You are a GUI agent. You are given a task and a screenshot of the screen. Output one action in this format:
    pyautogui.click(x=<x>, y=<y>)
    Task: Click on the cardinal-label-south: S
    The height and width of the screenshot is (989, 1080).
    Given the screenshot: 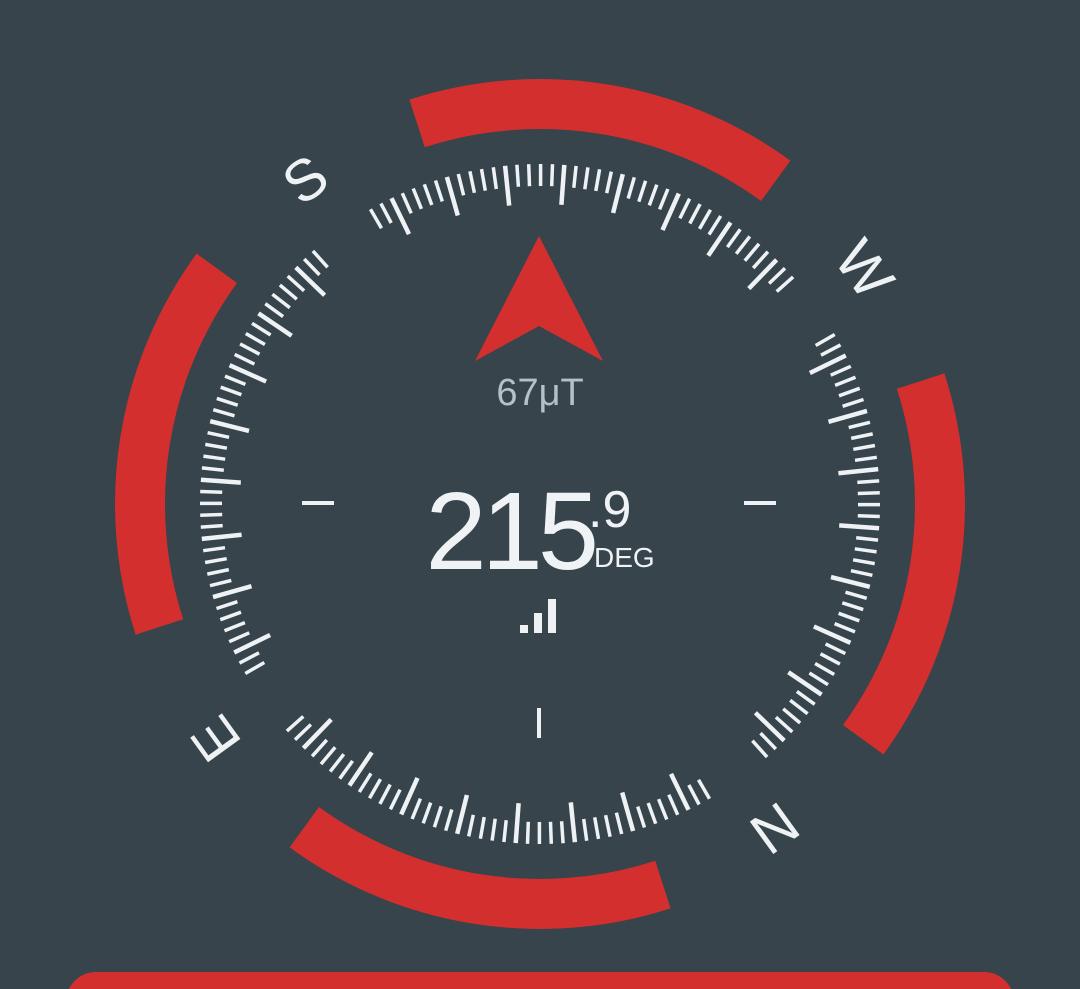 What is the action you would take?
    pyautogui.click(x=305, y=179)
    